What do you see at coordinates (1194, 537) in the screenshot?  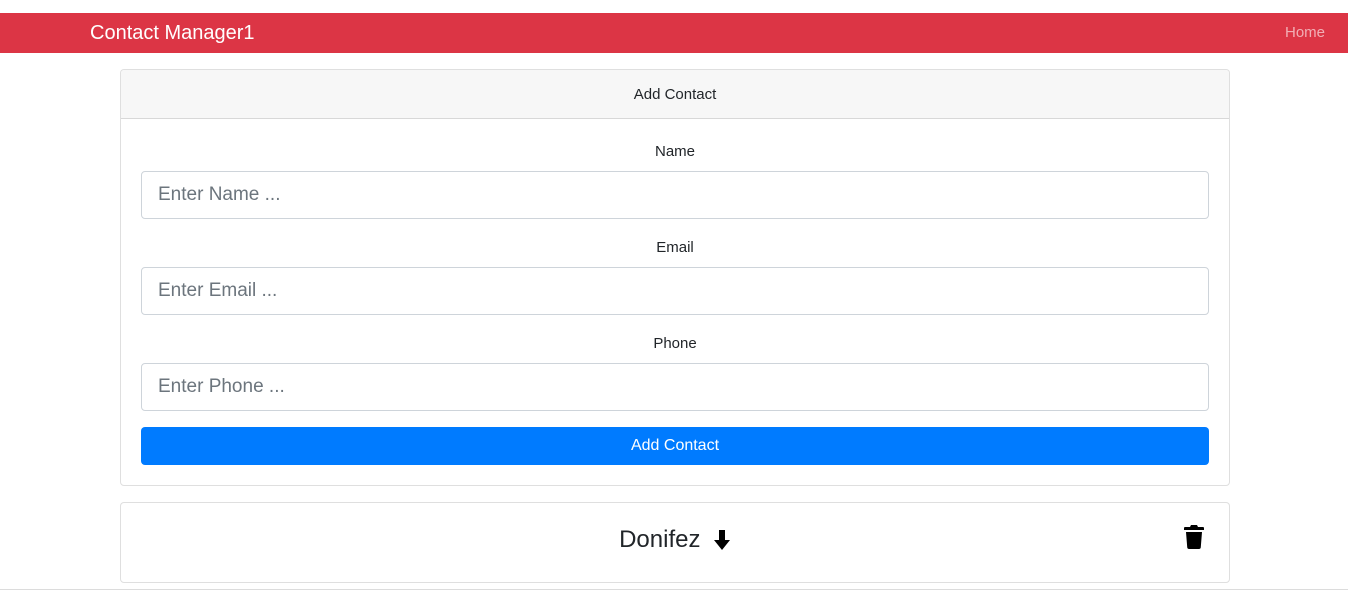 I see `trash-icon` at bounding box center [1194, 537].